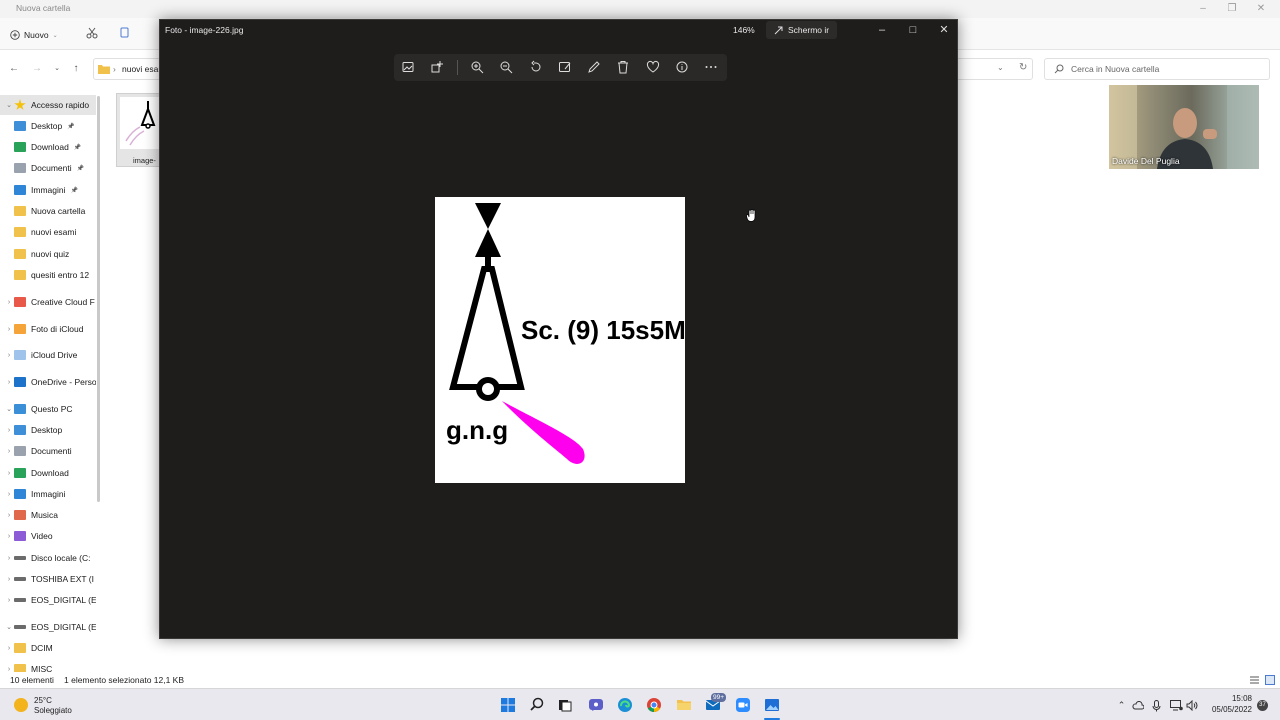 The height and width of the screenshot is (720, 1280). I want to click on viewer-maximize-button: □, so click(913, 30).